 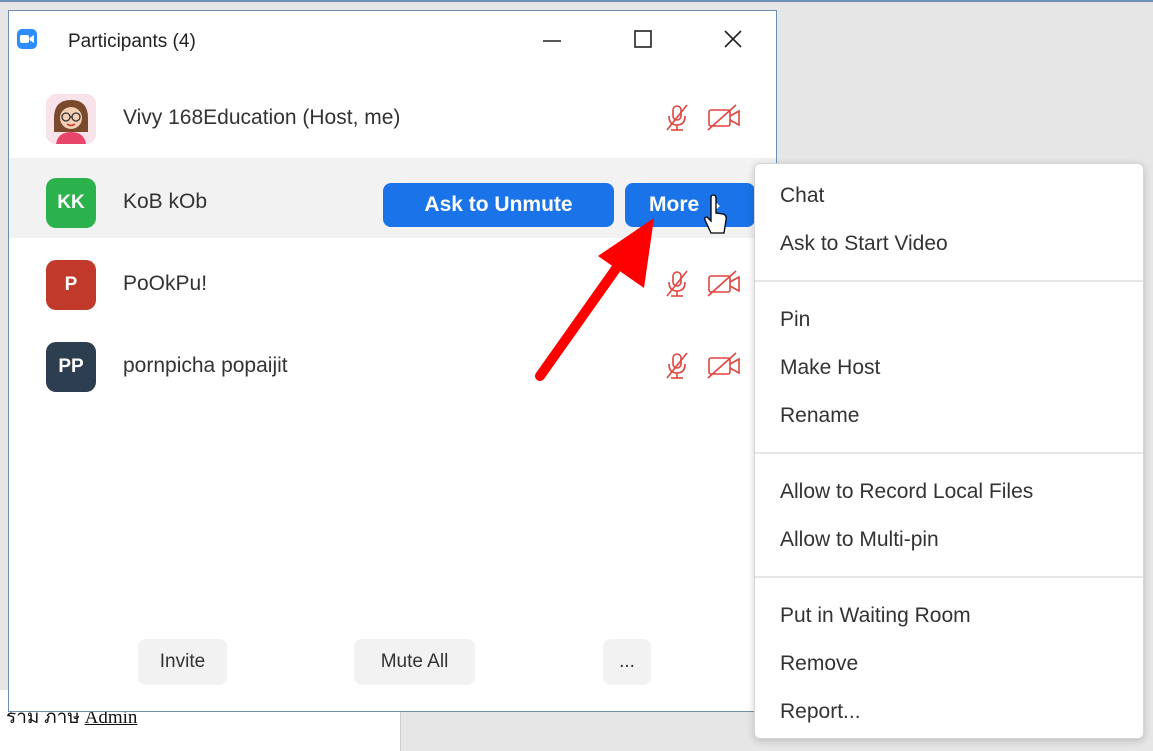 What do you see at coordinates (950, 320) in the screenshot?
I see `menu-item-pin: Pin` at bounding box center [950, 320].